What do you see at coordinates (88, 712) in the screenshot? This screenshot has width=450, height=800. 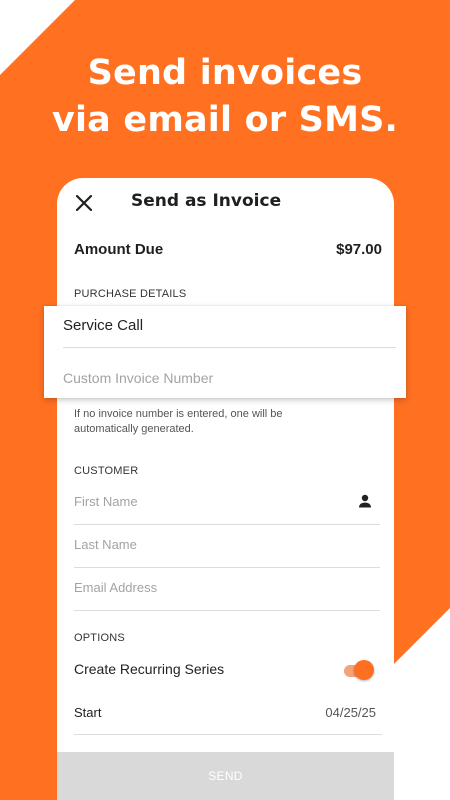 I see `start-date-label: Start` at bounding box center [88, 712].